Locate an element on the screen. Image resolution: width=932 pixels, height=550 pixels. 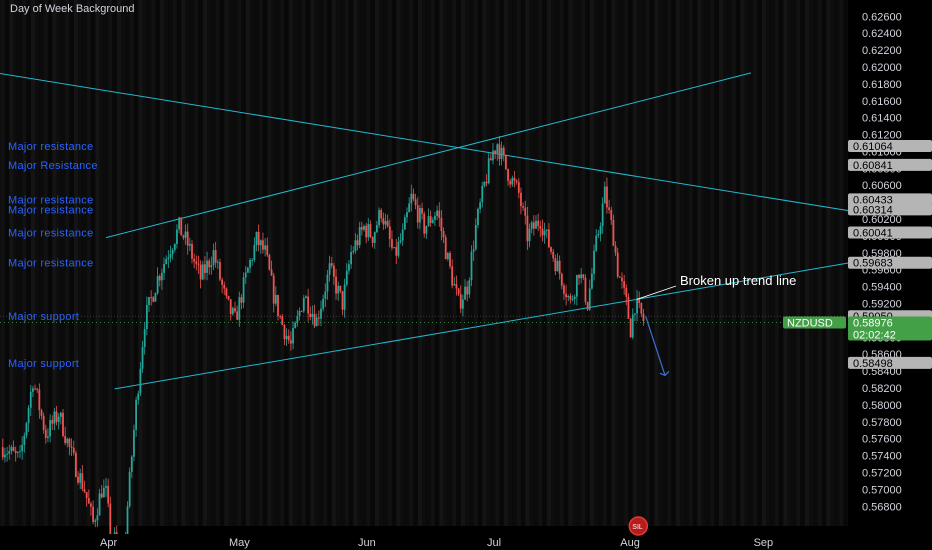
level-tag-value: 0.58498 is located at coordinates (873, 364).